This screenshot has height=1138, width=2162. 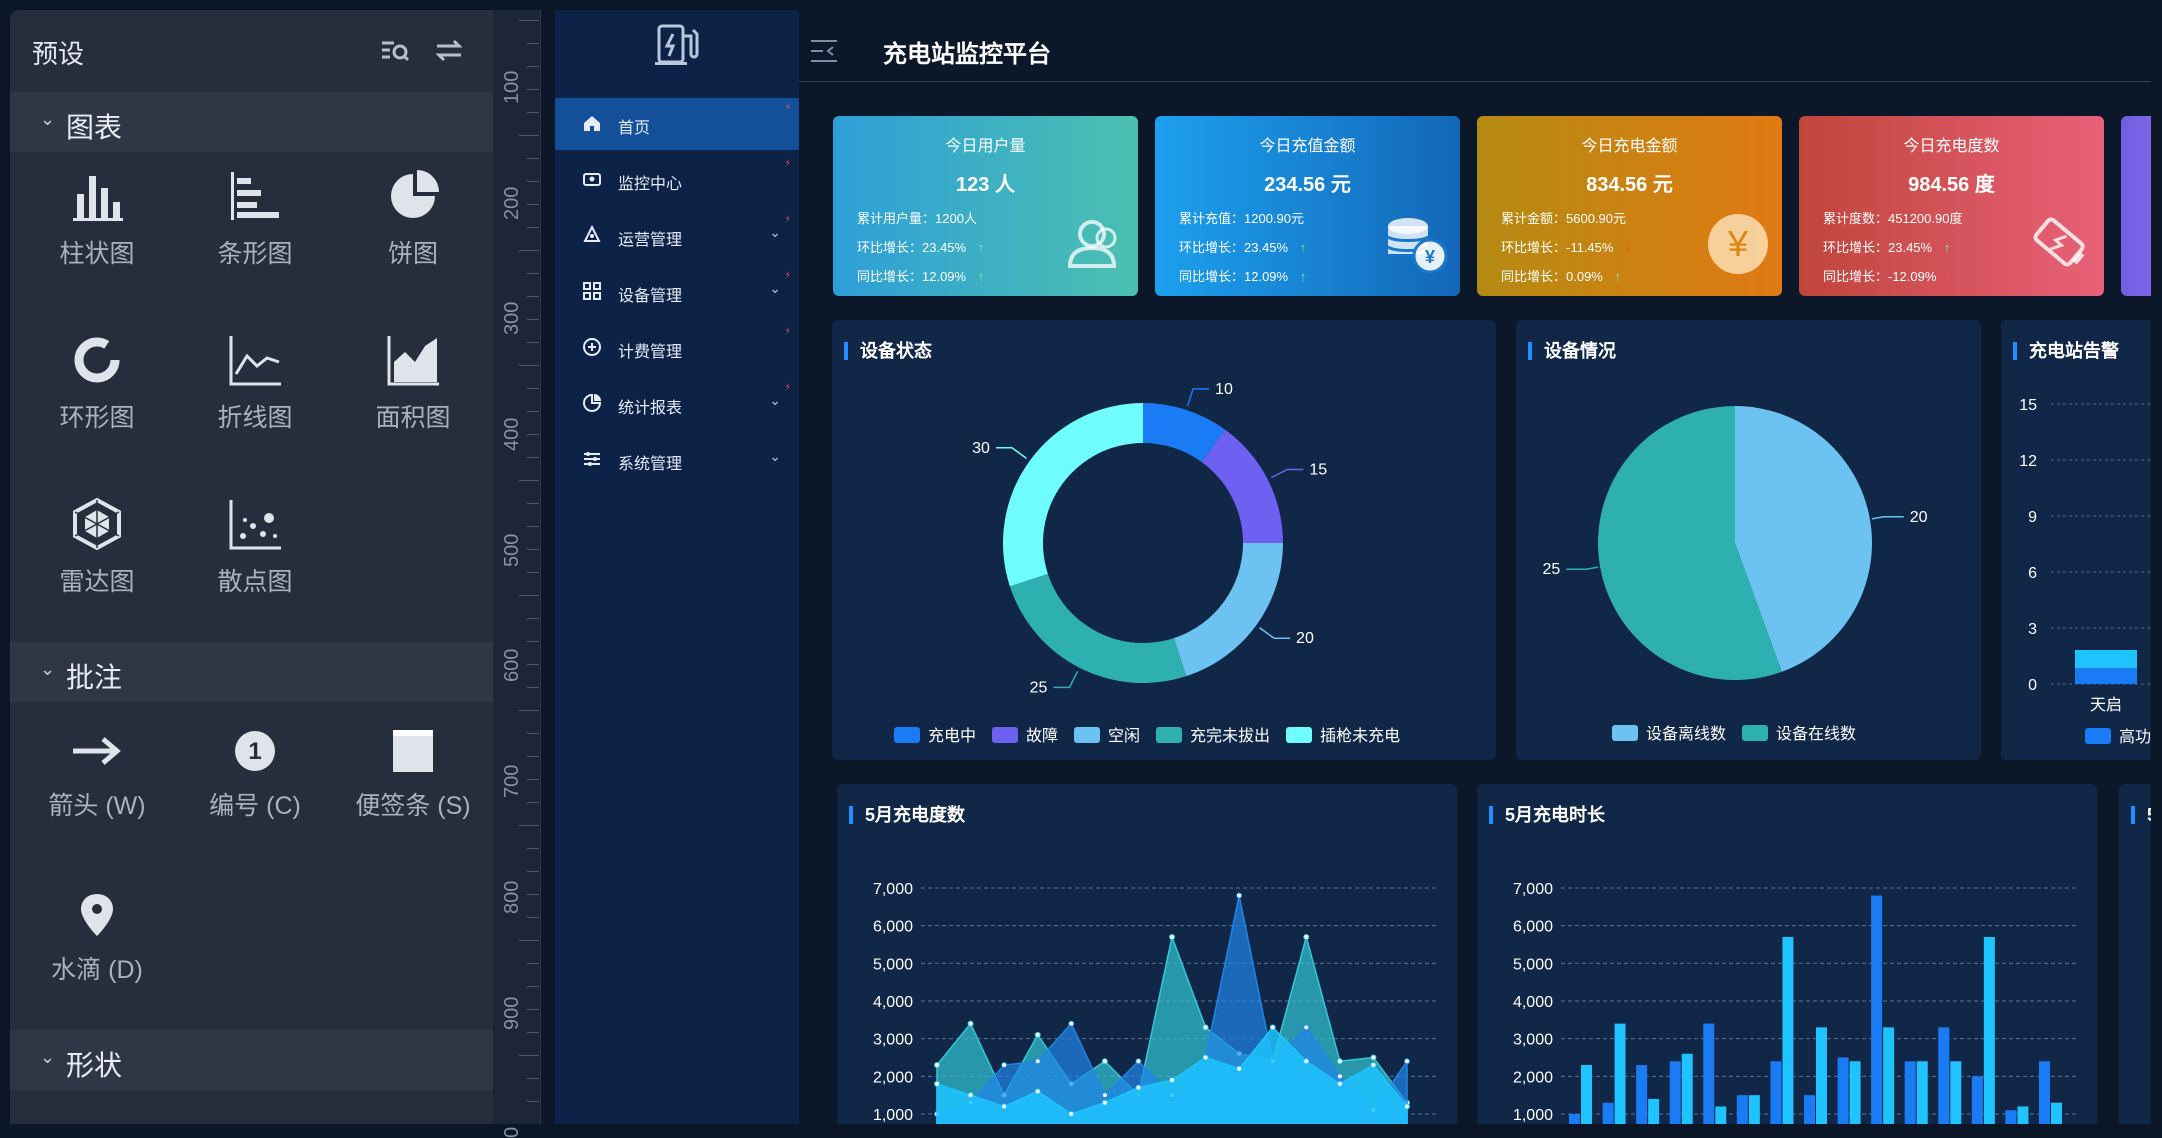 I want to click on tool-horizontal-bar-chart: 条形图, so click(x=255, y=238).